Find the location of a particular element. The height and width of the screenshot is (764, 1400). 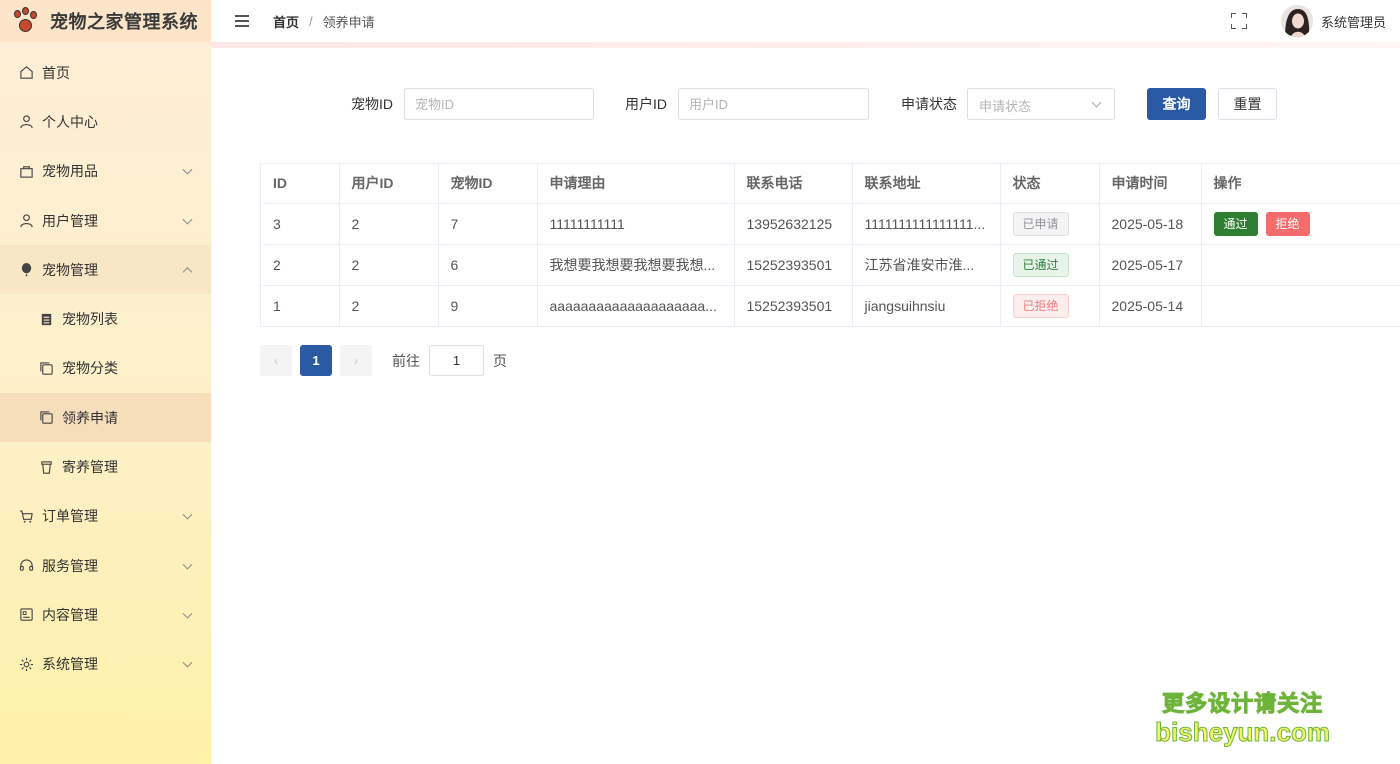

watermark: 更多设计请关注 bisheyun.com is located at coordinates (1243, 716).